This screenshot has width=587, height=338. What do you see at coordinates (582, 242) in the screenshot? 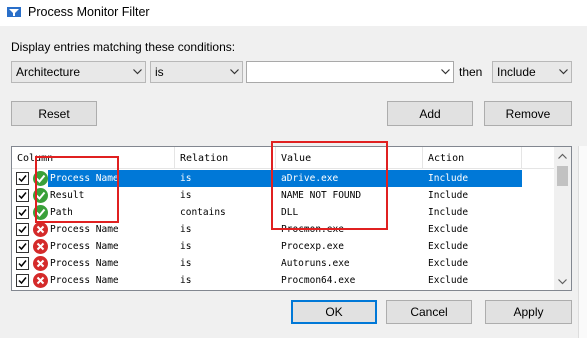
I see `edge-scrollbar` at bounding box center [582, 242].